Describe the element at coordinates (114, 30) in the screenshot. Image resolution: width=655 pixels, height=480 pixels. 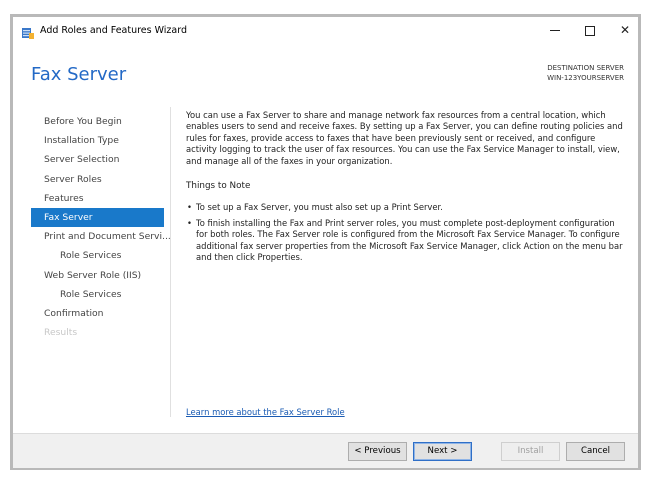
I see `window-title: Add Roles and Features Wizard` at that location.